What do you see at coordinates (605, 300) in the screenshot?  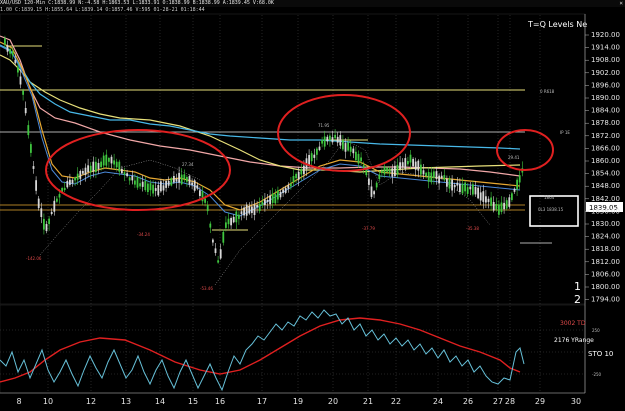 I see `price-tick-label: 1794.00` at bounding box center [605, 300].